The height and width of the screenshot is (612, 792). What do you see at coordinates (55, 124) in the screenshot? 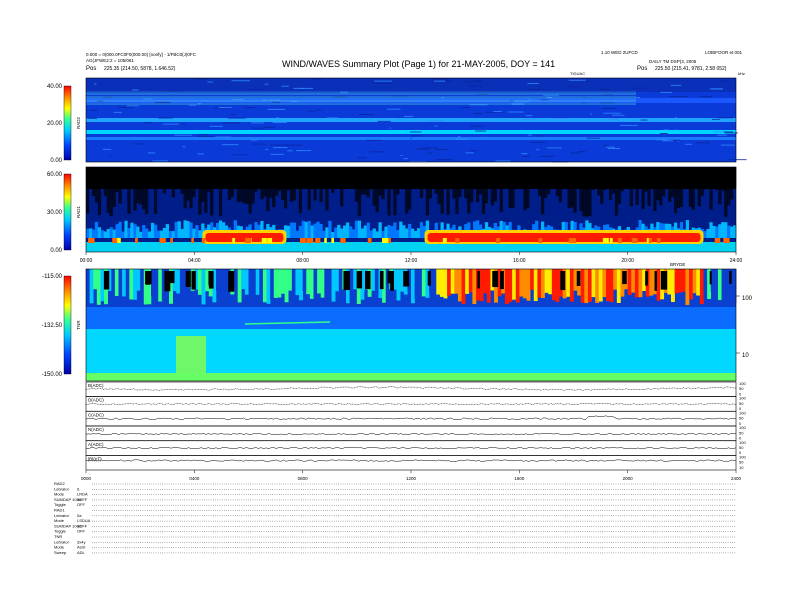
I see `rad2-colorbar-tick: 20.00` at bounding box center [55, 124].